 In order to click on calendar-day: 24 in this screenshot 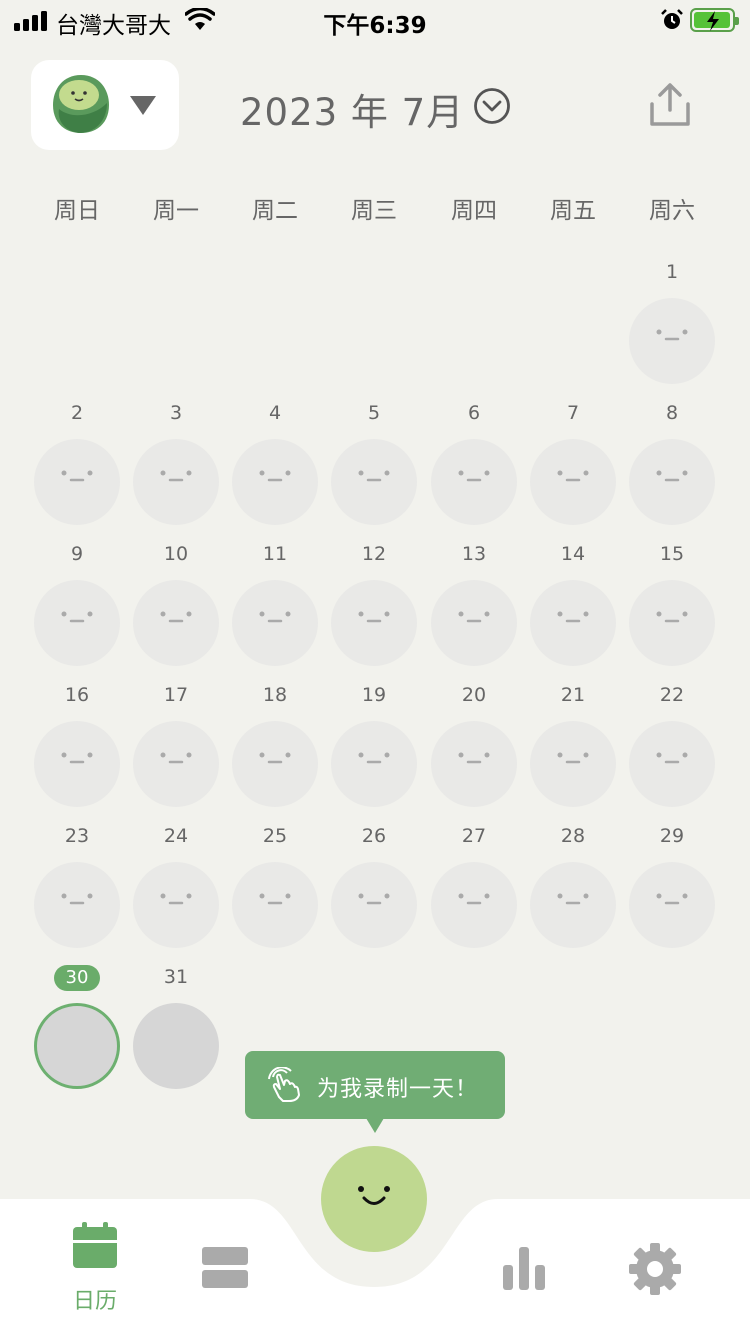, I will do `click(176, 885)`.